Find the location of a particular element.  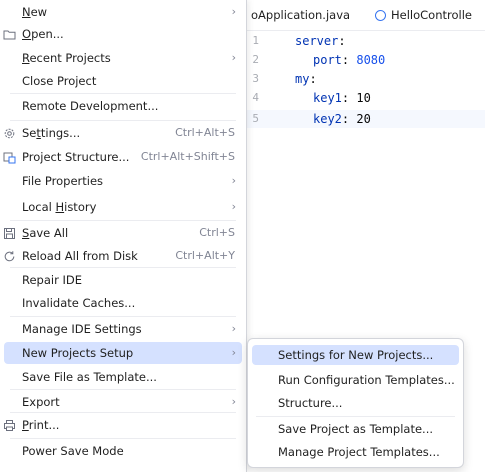

menu-item-label: File Properties is located at coordinates (63, 181).